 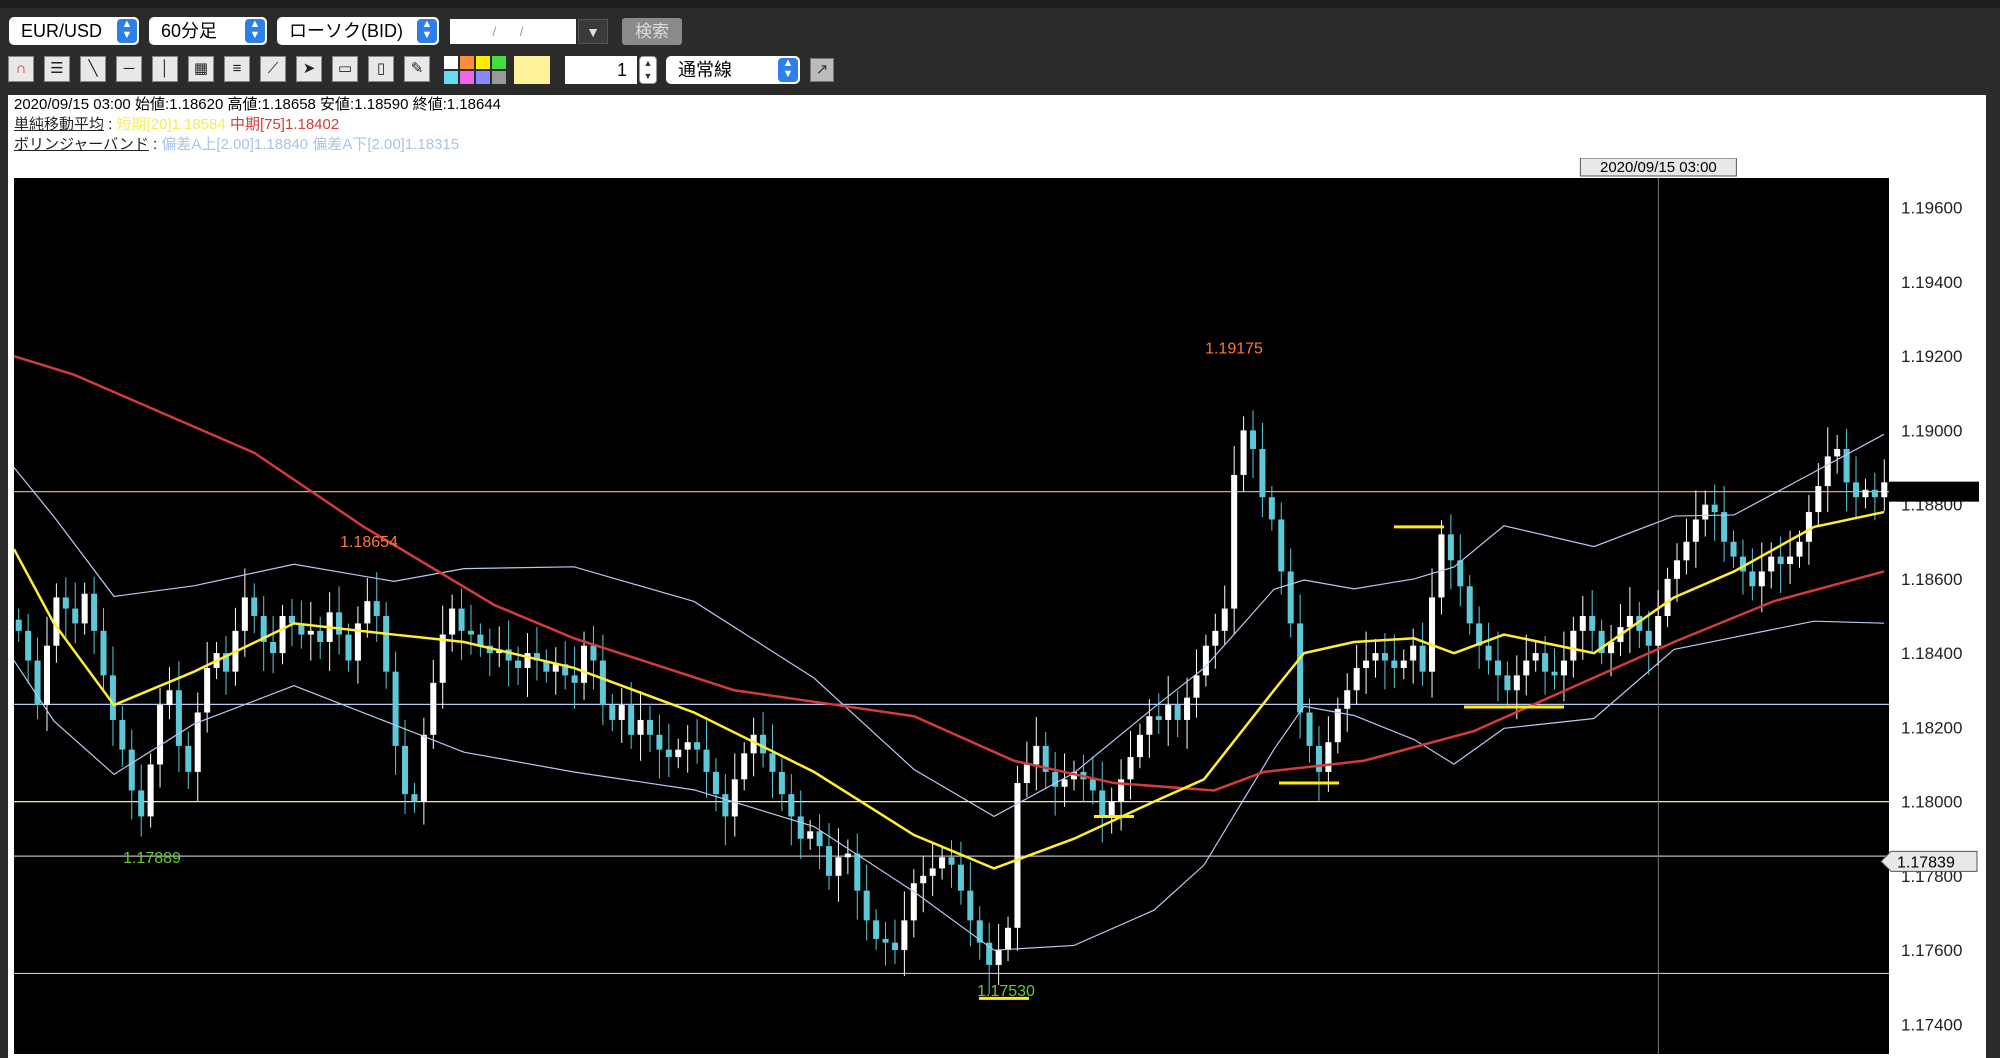 What do you see at coordinates (165, 69) in the screenshot?
I see `vertical-line-icon: │` at bounding box center [165, 69].